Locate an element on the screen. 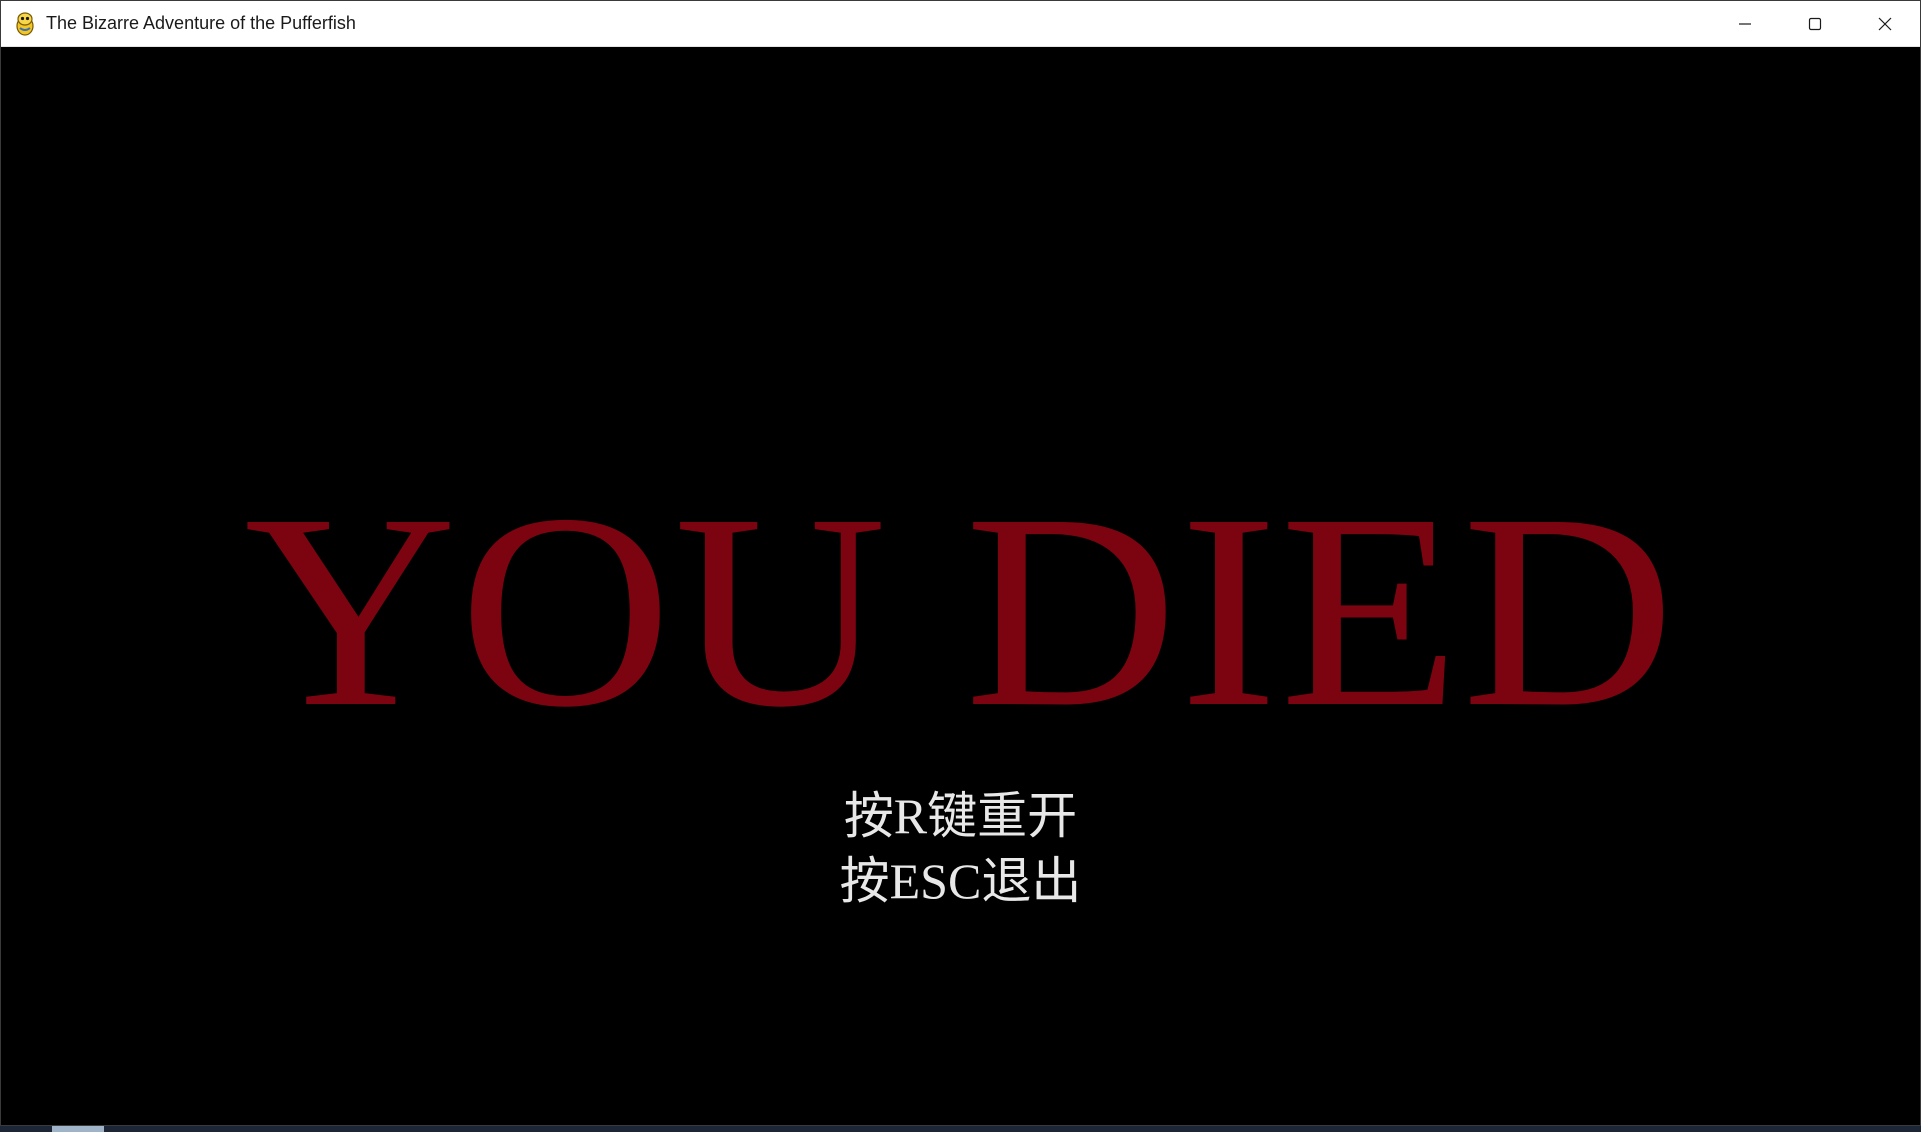 The image size is (1921, 1132). minimize-icon is located at coordinates (1745, 23).